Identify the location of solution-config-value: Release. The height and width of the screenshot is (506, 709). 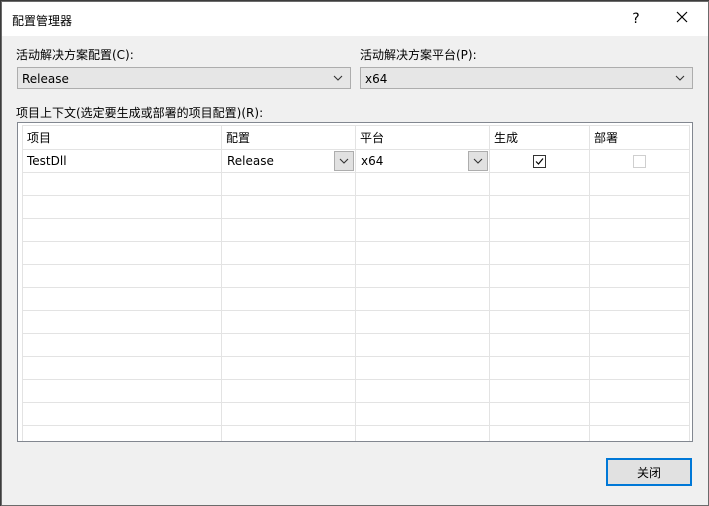
(45, 79).